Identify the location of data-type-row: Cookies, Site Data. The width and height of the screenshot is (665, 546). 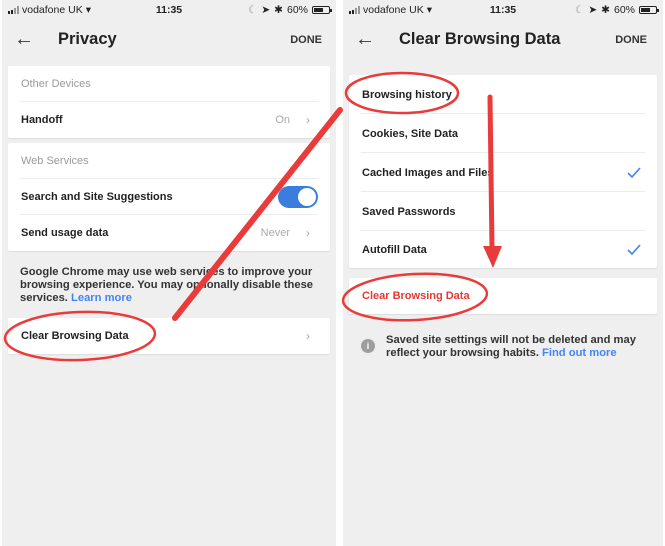
(503, 133).